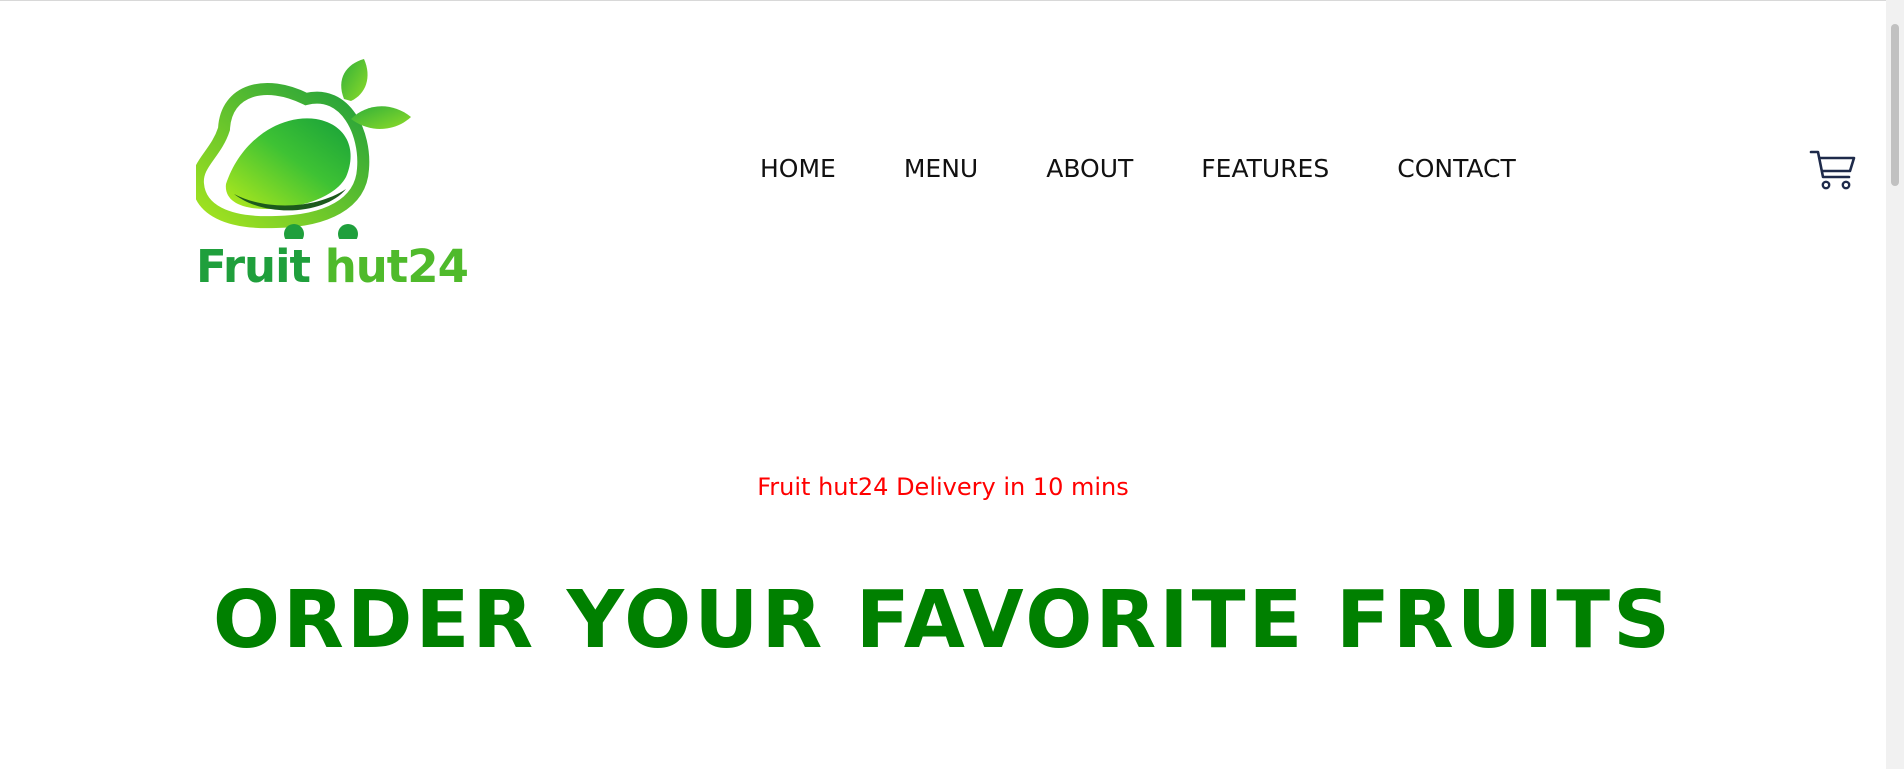 The image size is (1904, 769). Describe the element at coordinates (1895, 384) in the screenshot. I see `vertical-scrollbar` at that location.